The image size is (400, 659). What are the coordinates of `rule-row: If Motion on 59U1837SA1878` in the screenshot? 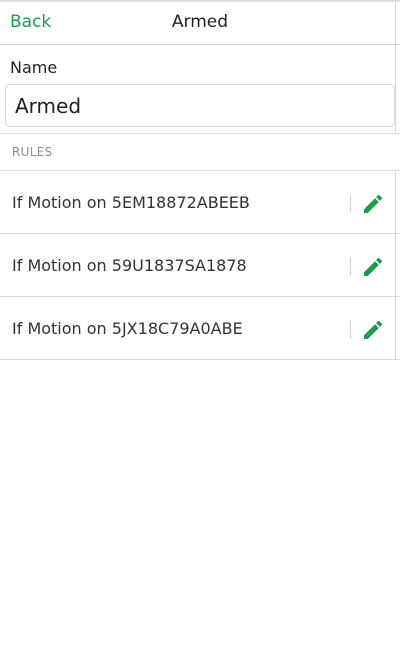 It's located at (200, 265).